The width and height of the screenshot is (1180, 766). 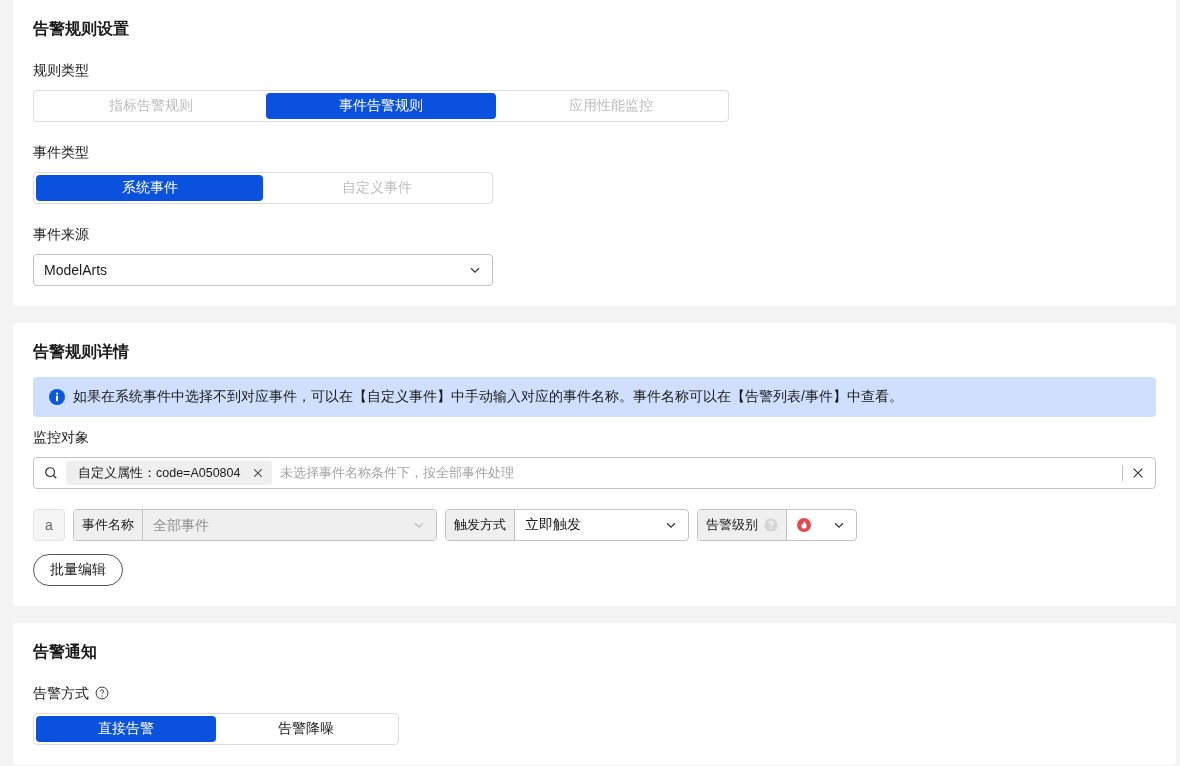 I want to click on field-label: 事件类型, so click(x=61, y=152).